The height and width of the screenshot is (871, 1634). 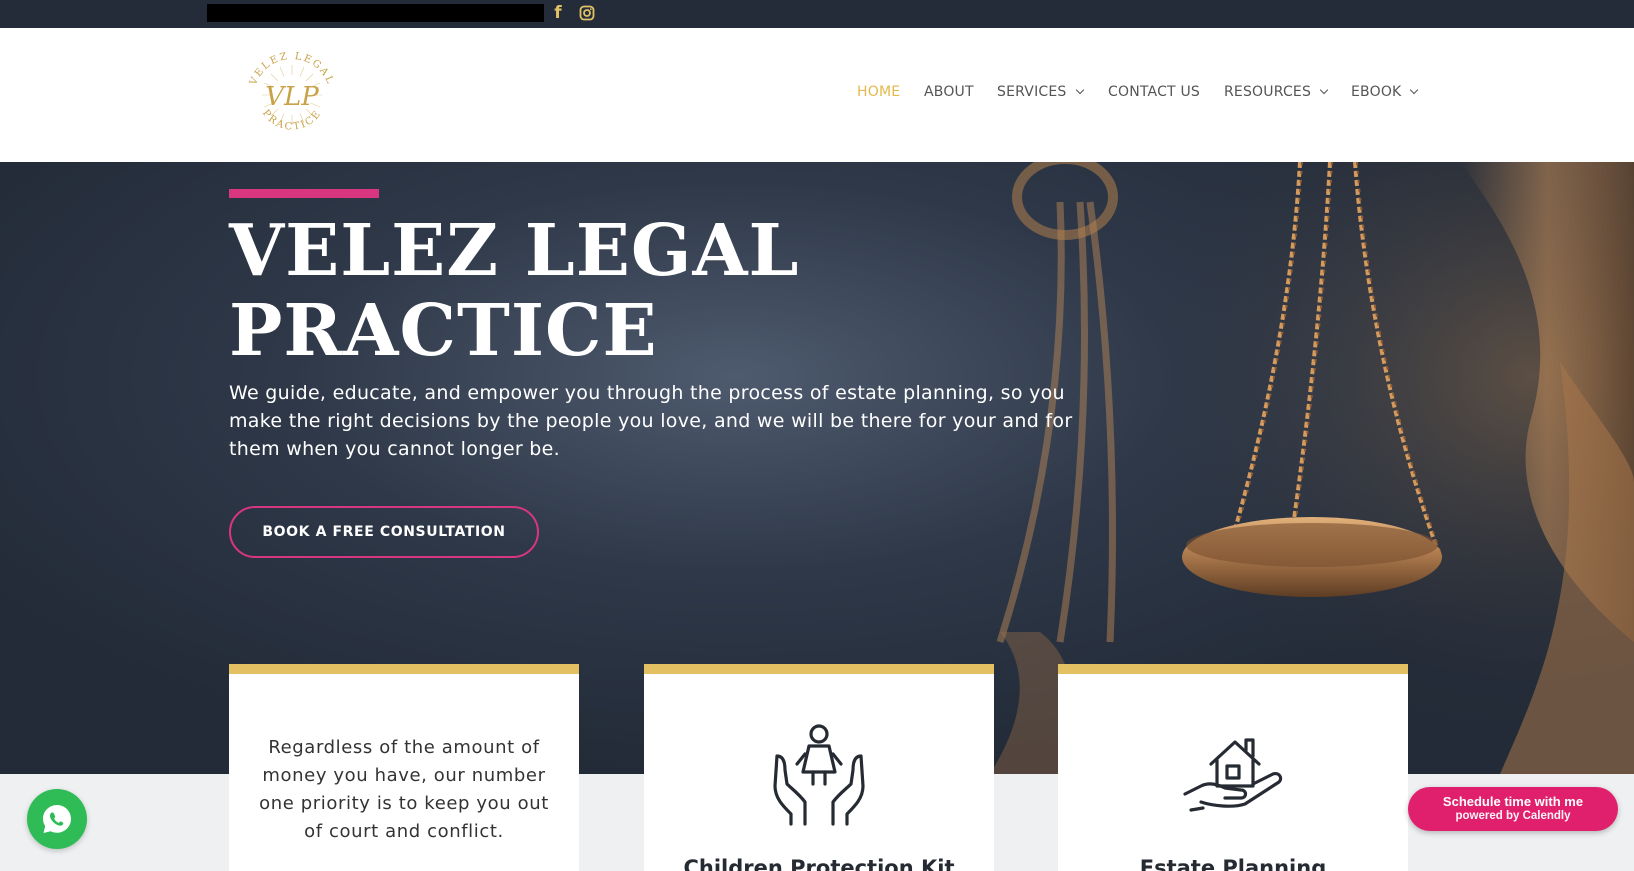 I want to click on nav-label: CONTACT US, so click(x=1154, y=92).